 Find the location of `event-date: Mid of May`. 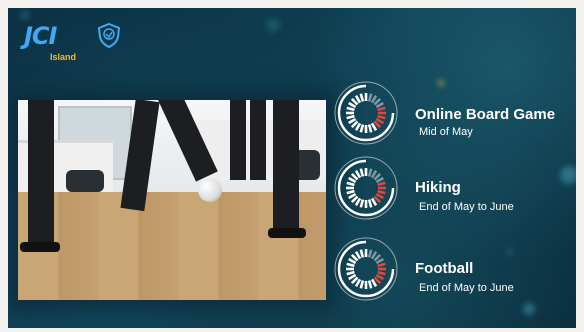

event-date: Mid of May is located at coordinates (446, 132).